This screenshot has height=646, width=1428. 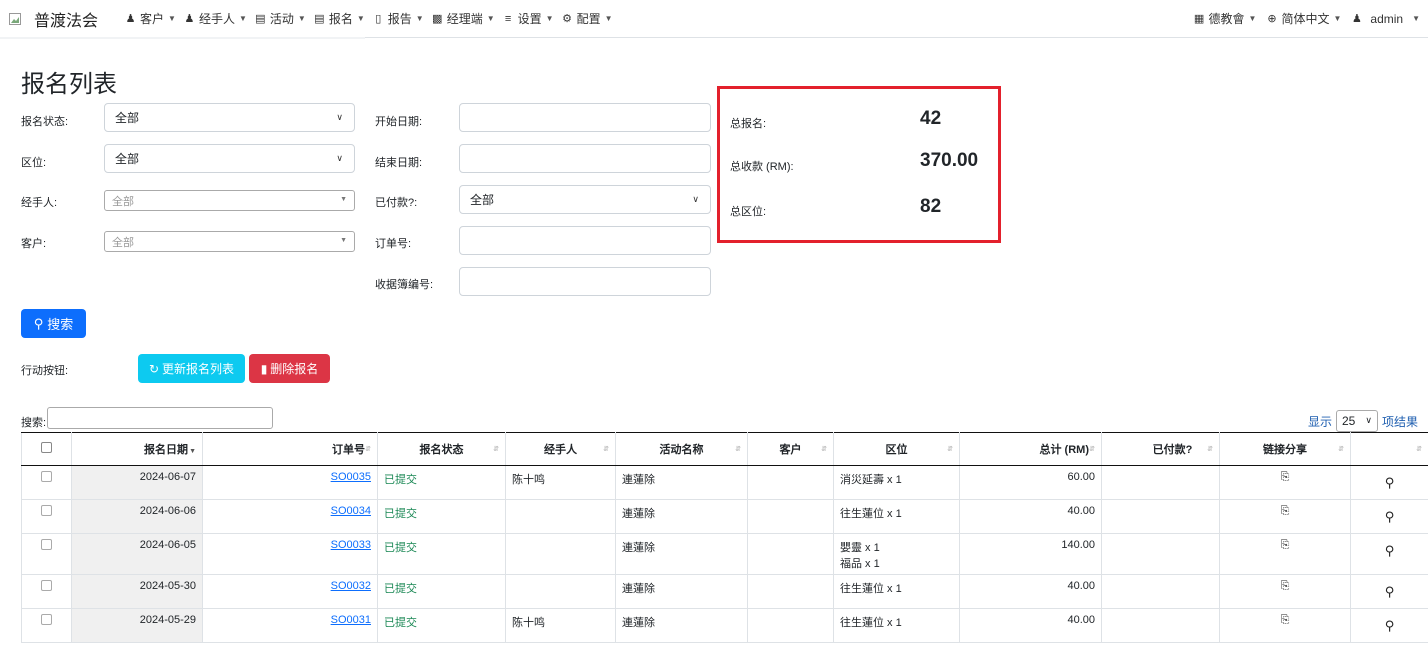 I want to click on menu-events: ▤ 活动 ▼, so click(x=280, y=18).